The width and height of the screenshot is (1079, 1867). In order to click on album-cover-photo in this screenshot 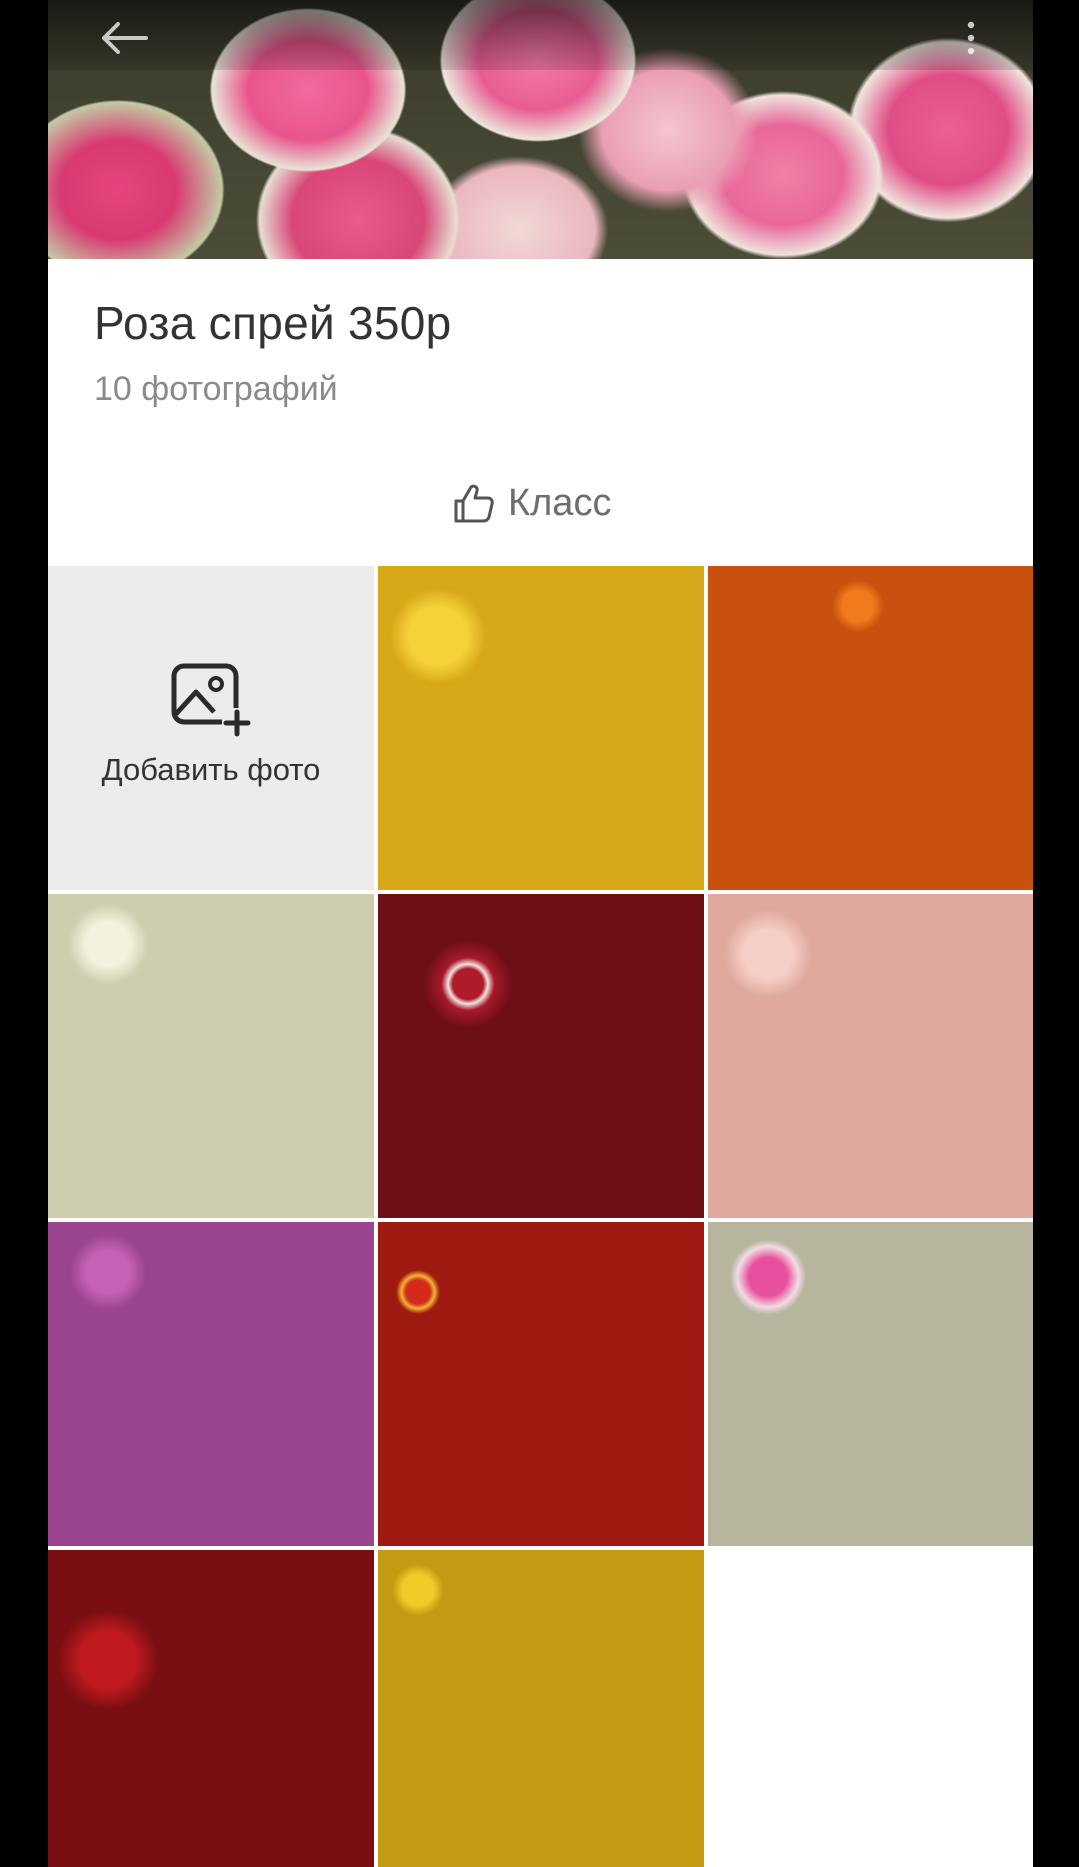, I will do `click(540, 129)`.